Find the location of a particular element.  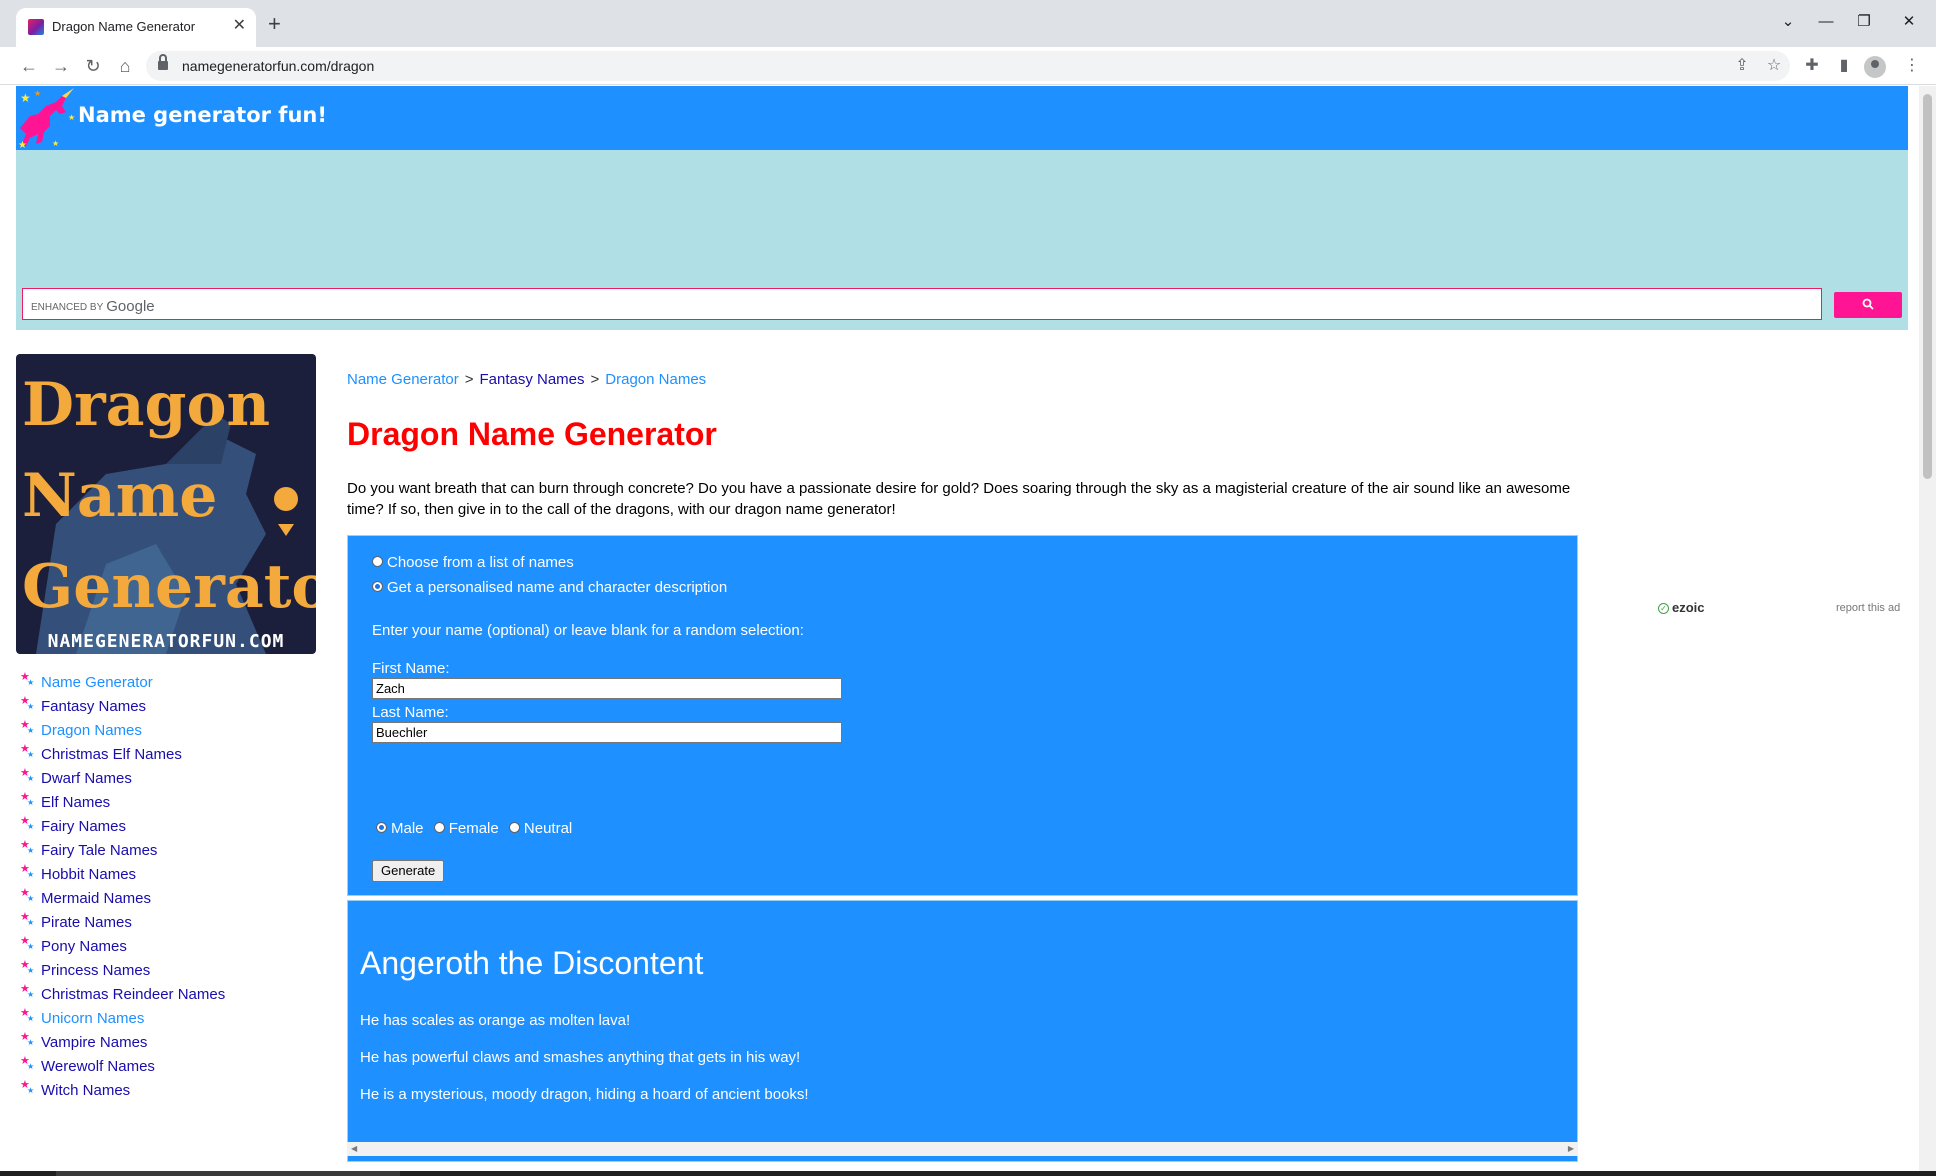

profile-avatar-icon is located at coordinates (1875, 67).